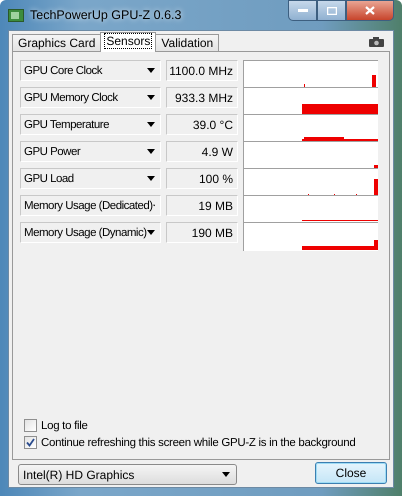 The width and height of the screenshot is (402, 496). Describe the element at coordinates (128, 42) in the screenshot. I see `tab: Sensors` at that location.